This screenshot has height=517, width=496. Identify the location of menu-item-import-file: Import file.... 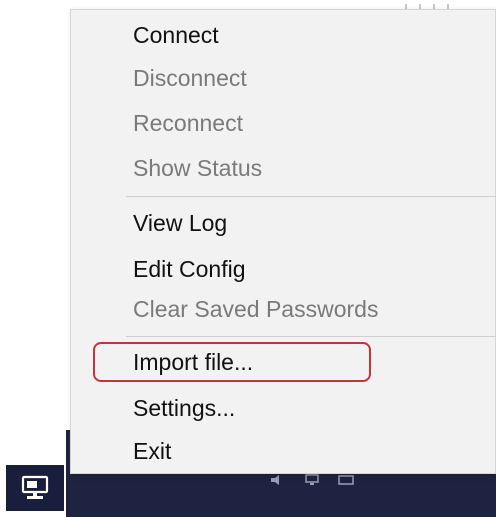
(193, 362).